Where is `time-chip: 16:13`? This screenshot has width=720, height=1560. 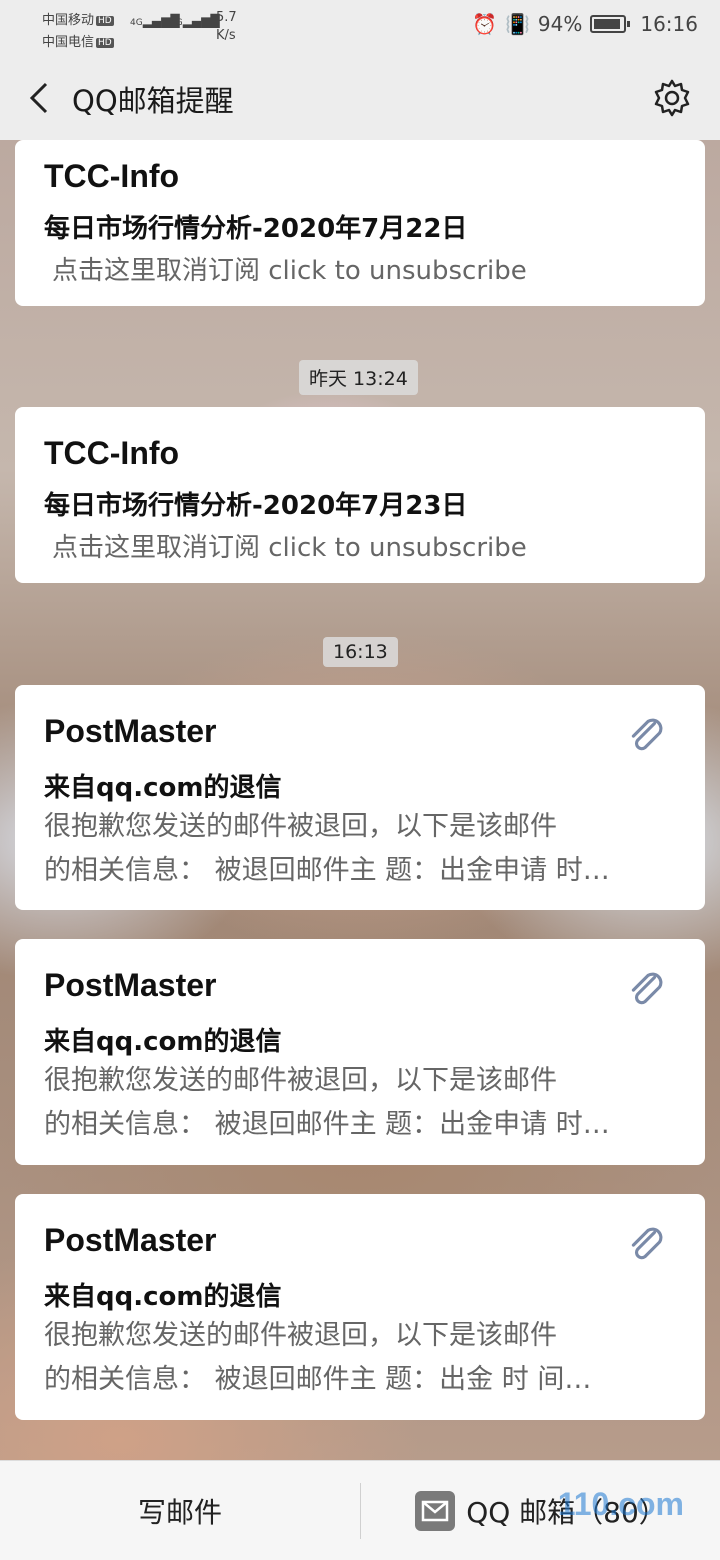
time-chip: 16:13 is located at coordinates (360, 652).